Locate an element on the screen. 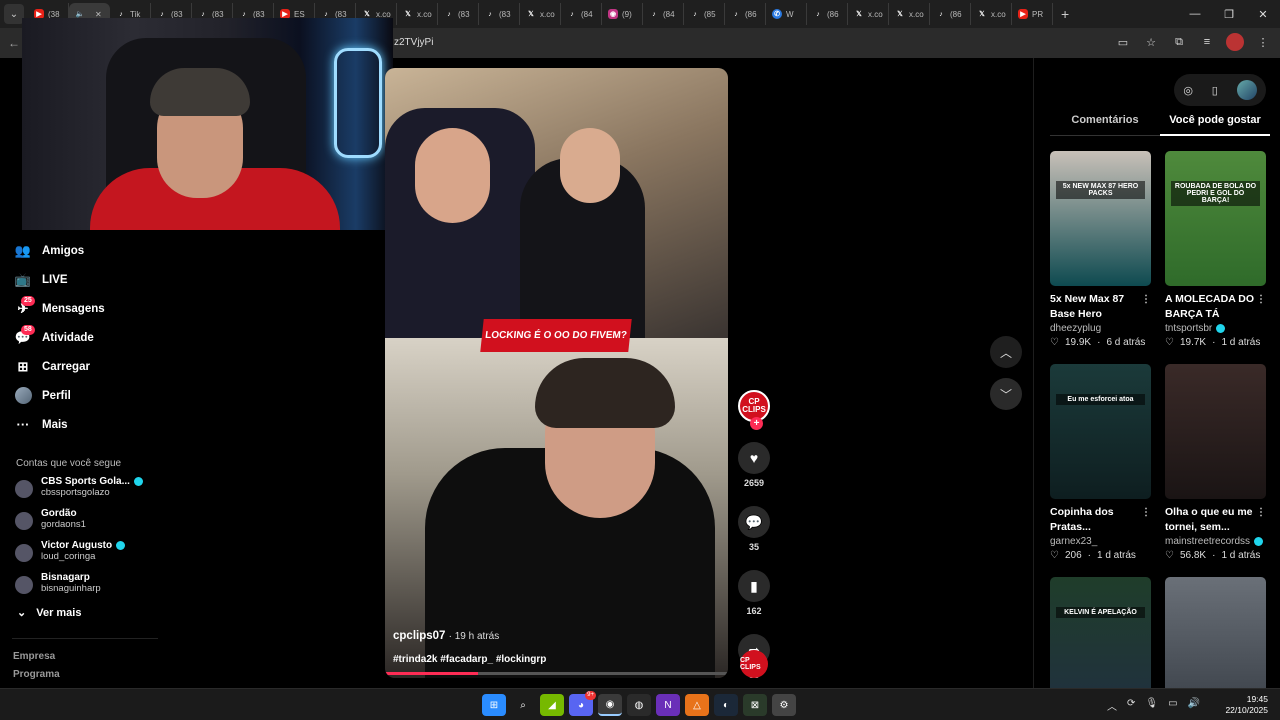 This screenshot has width=1280, height=720. mobile-icon: ▯ is located at coordinates (1215, 90).